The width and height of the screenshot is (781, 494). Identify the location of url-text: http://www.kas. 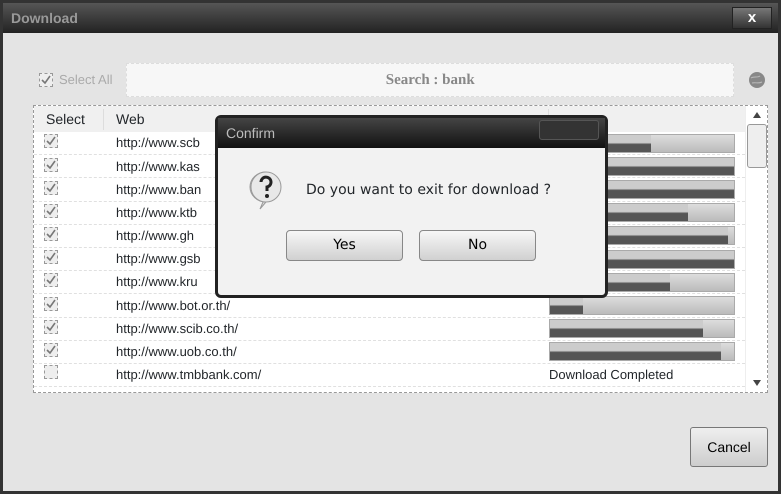
(158, 166).